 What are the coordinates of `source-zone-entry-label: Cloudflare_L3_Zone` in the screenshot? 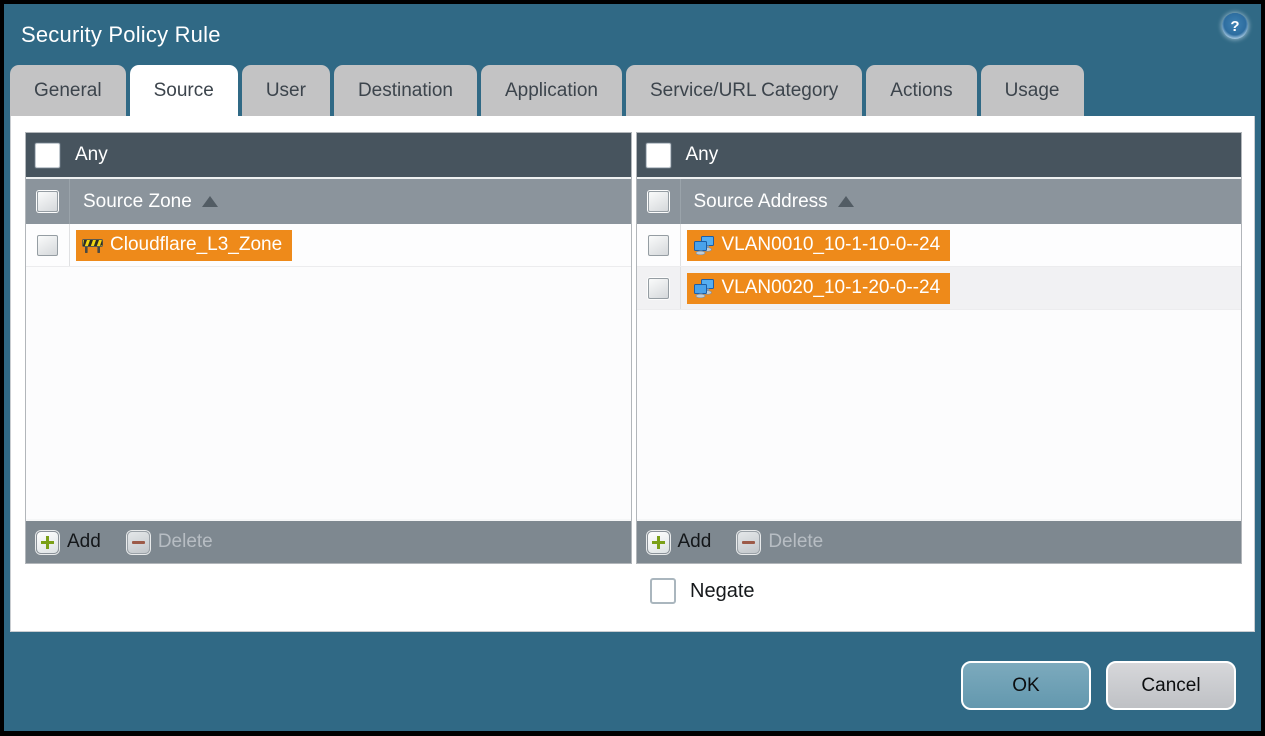 It's located at (196, 244).